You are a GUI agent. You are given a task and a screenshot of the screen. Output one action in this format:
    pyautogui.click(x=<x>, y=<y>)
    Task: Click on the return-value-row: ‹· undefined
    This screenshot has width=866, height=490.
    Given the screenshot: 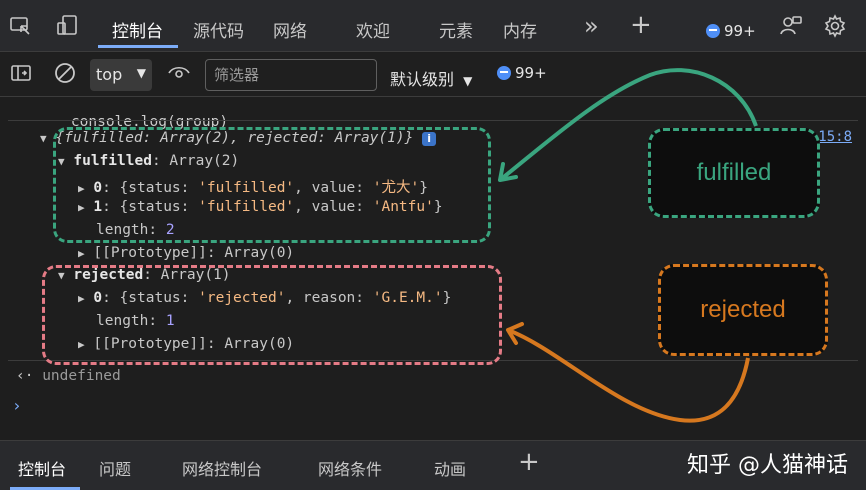 What is the action you would take?
    pyautogui.click(x=68, y=376)
    